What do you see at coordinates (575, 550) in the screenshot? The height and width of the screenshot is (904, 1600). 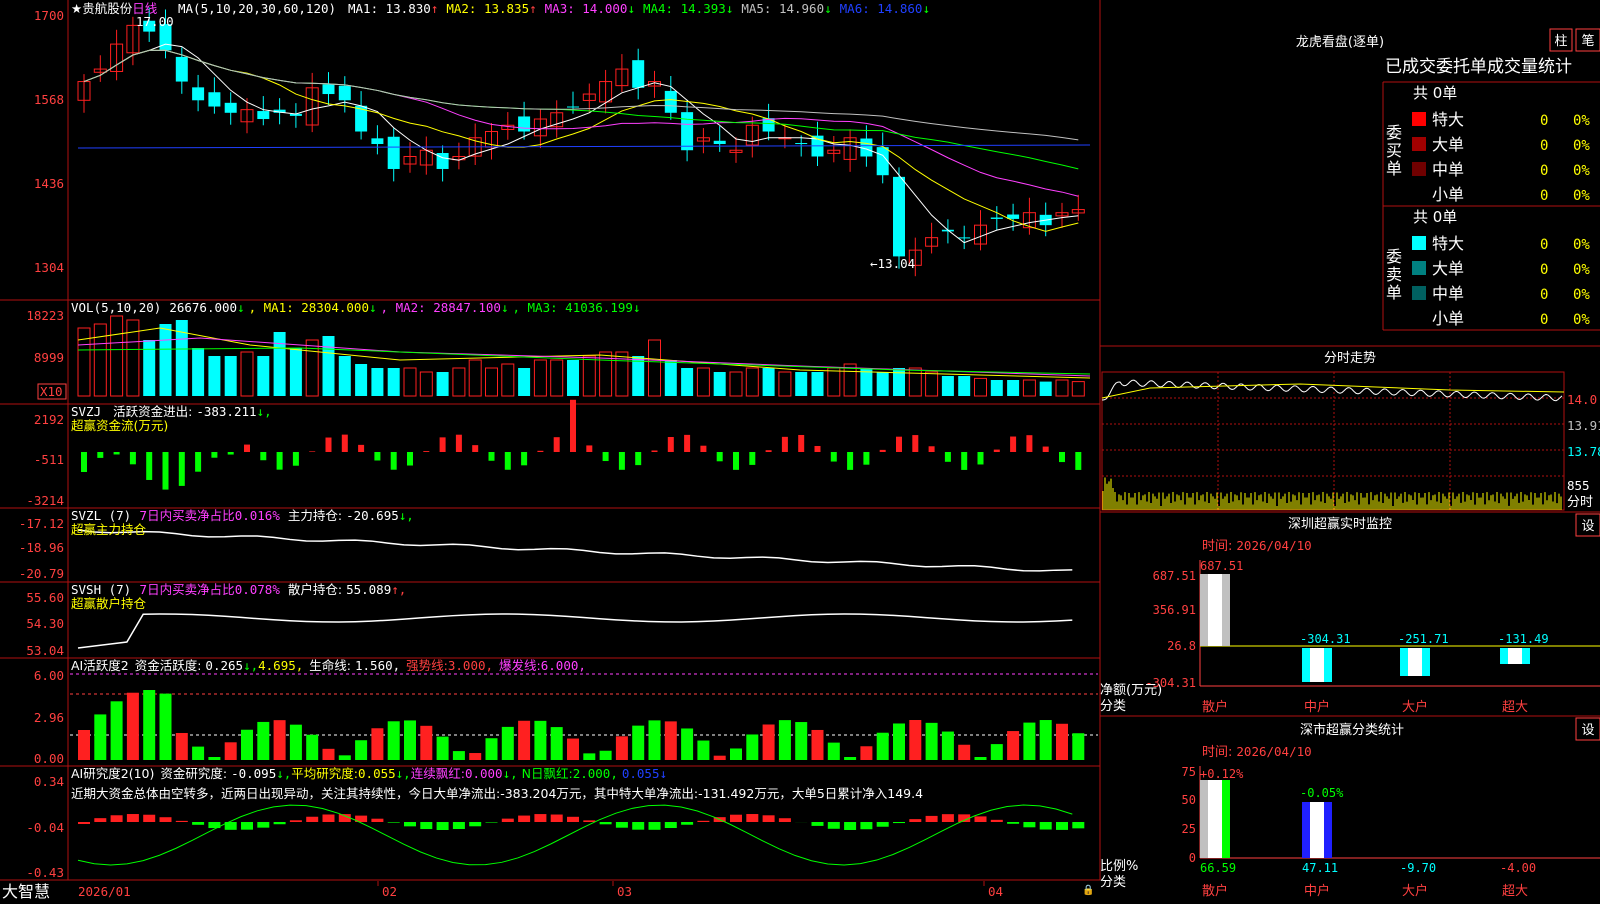 I see `svzl-chart` at bounding box center [575, 550].